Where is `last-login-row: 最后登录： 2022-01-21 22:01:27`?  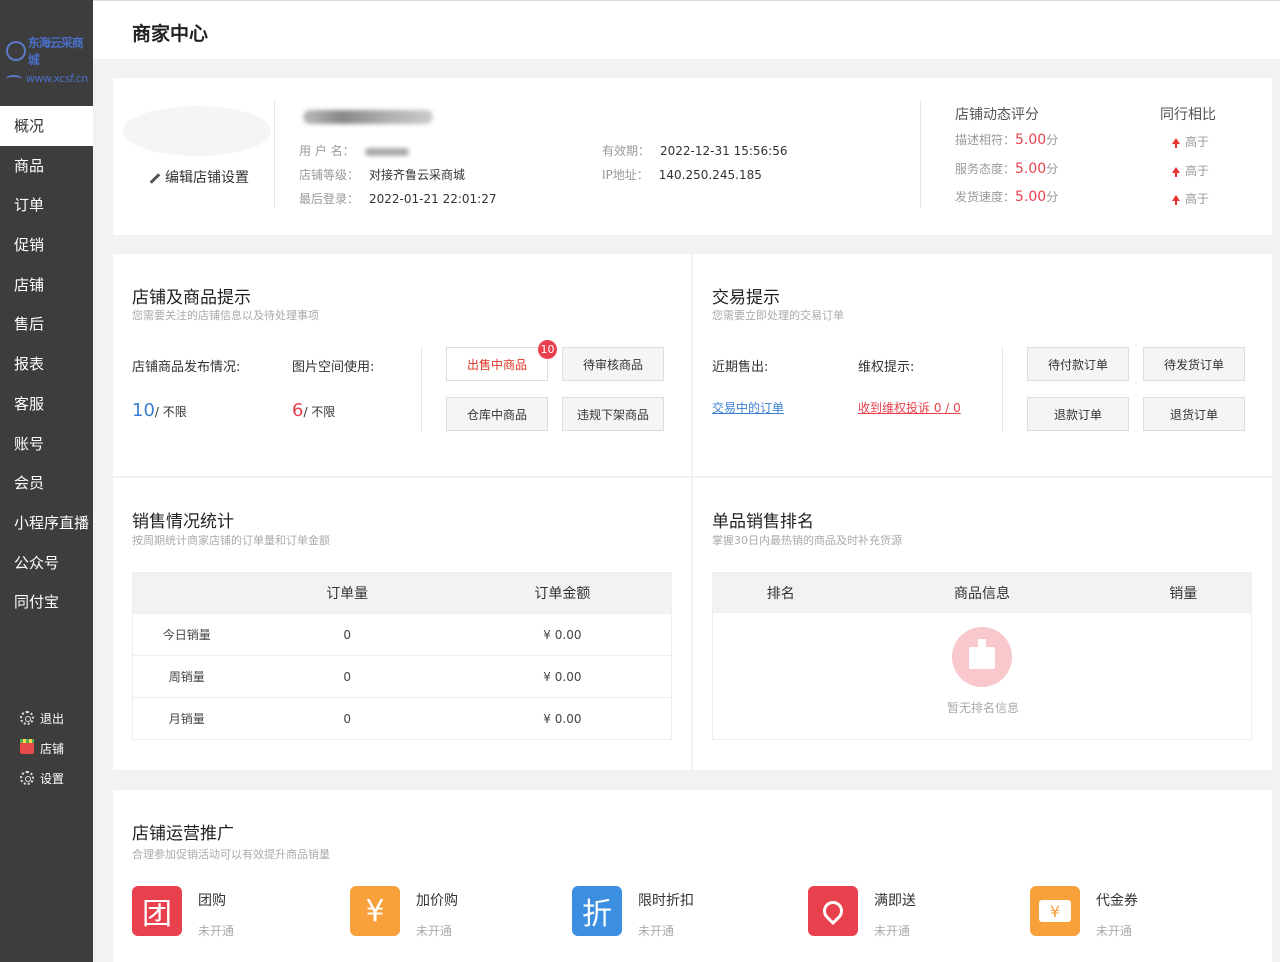
last-login-row: 最后登录： 2022-01-21 22:01:27 is located at coordinates (397, 198).